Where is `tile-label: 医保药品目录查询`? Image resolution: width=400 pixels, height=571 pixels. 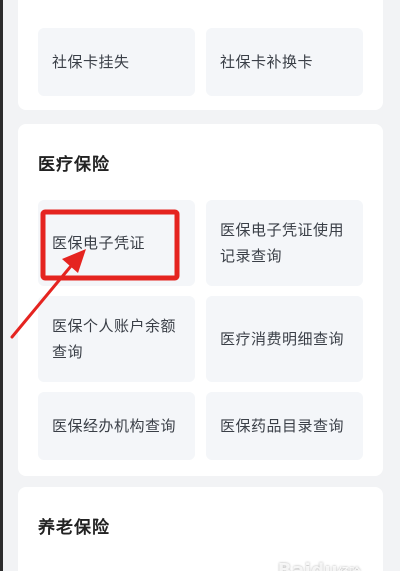
tile-label: 医保药品目录查询 is located at coordinates (282, 426).